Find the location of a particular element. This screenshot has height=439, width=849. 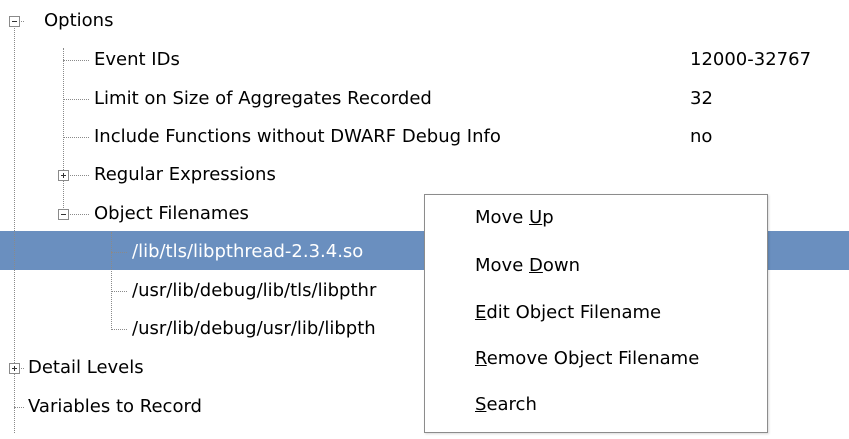

tree-node-file: /usr/lib/debug/lib/tls/libpthr is located at coordinates (254, 291).